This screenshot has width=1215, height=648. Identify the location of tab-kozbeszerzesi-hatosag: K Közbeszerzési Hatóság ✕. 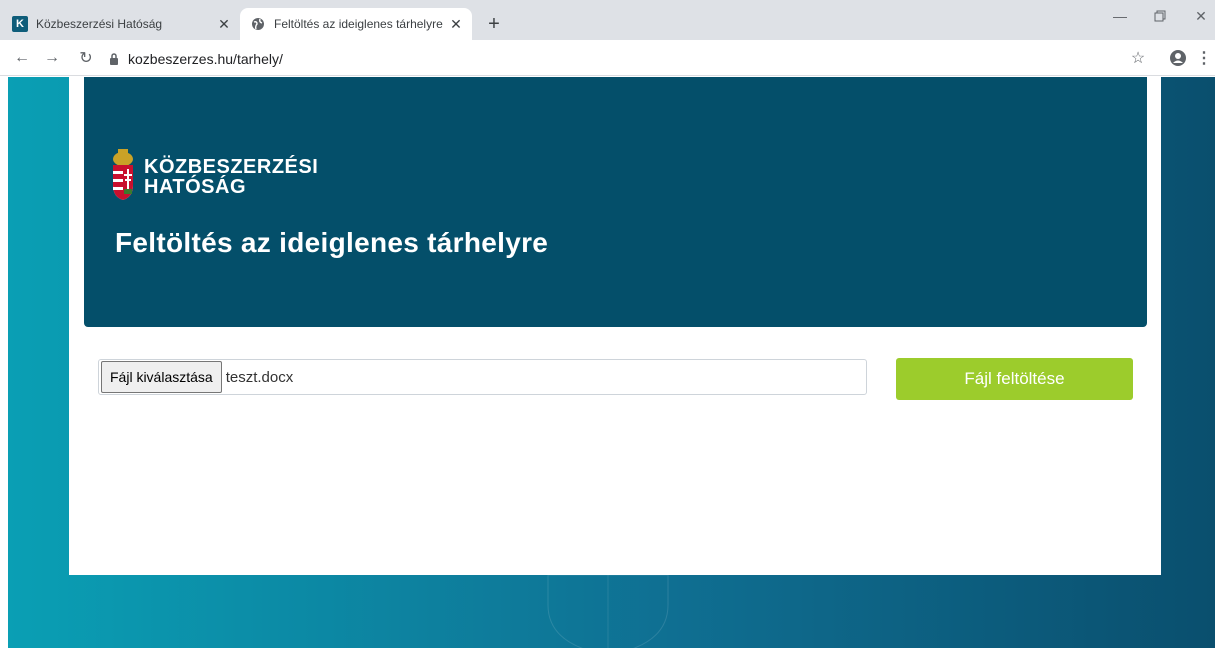
(124, 24).